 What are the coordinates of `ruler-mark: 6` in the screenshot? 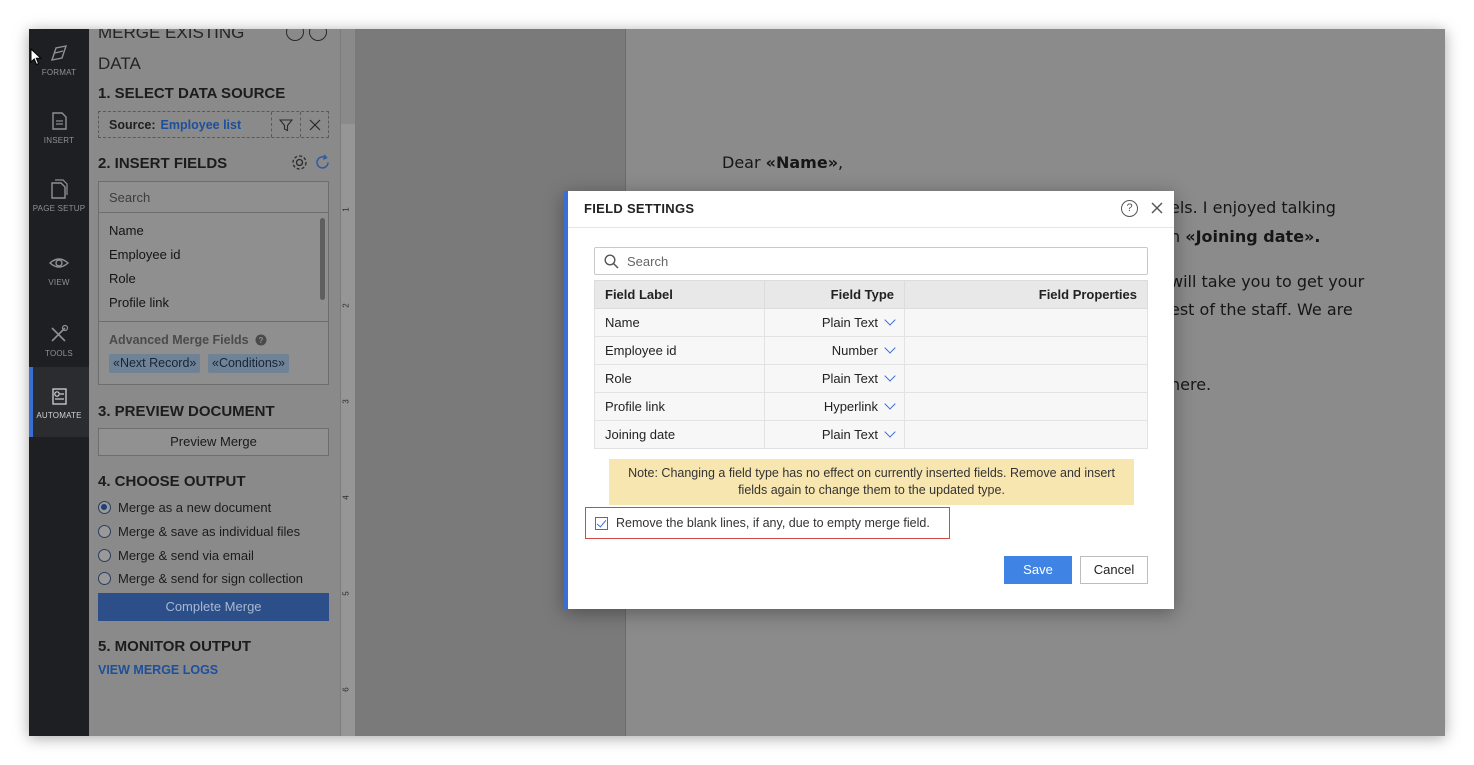 It's located at (346, 689).